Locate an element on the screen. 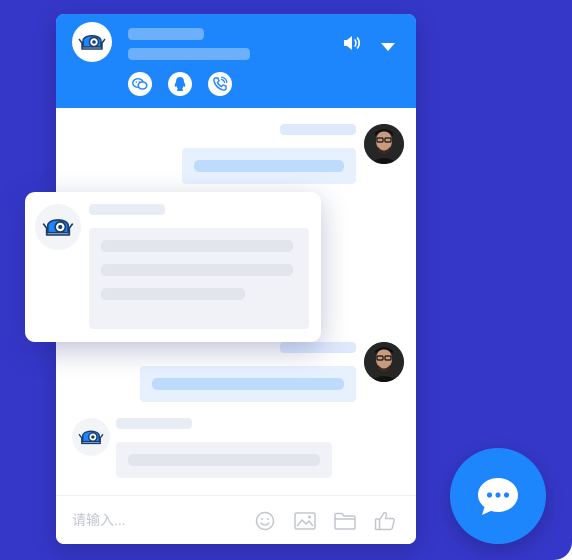 The height and width of the screenshot is (560, 572). emoji-button is located at coordinates (265, 521).